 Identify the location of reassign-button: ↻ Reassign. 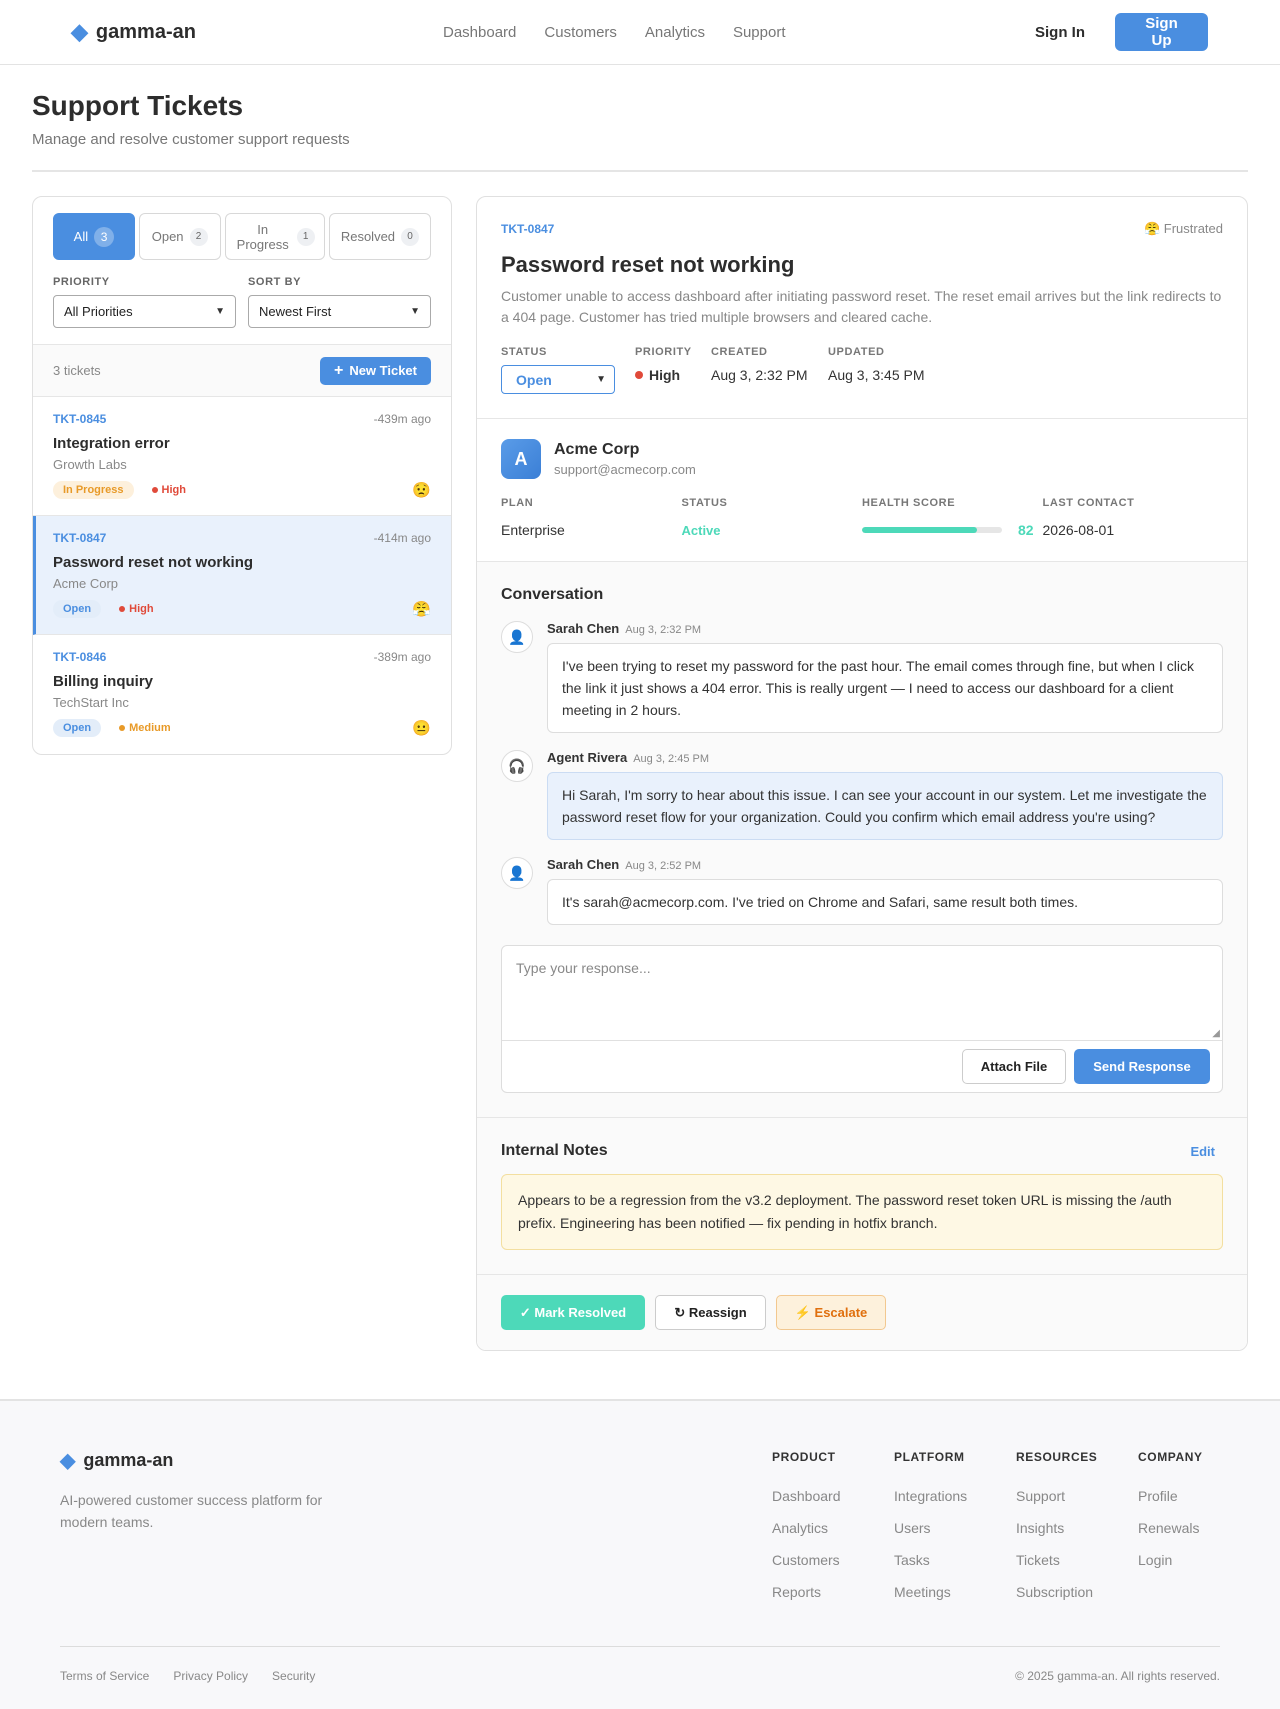
(710, 1312).